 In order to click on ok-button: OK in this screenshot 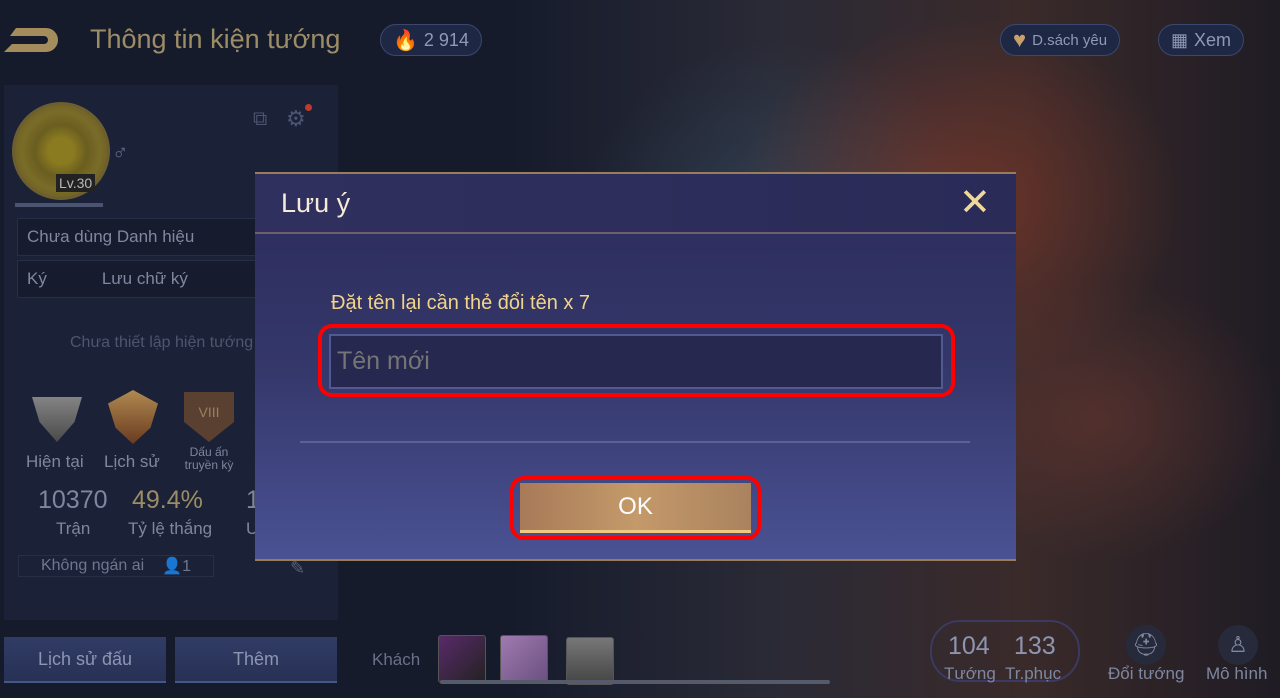, I will do `click(635, 508)`.